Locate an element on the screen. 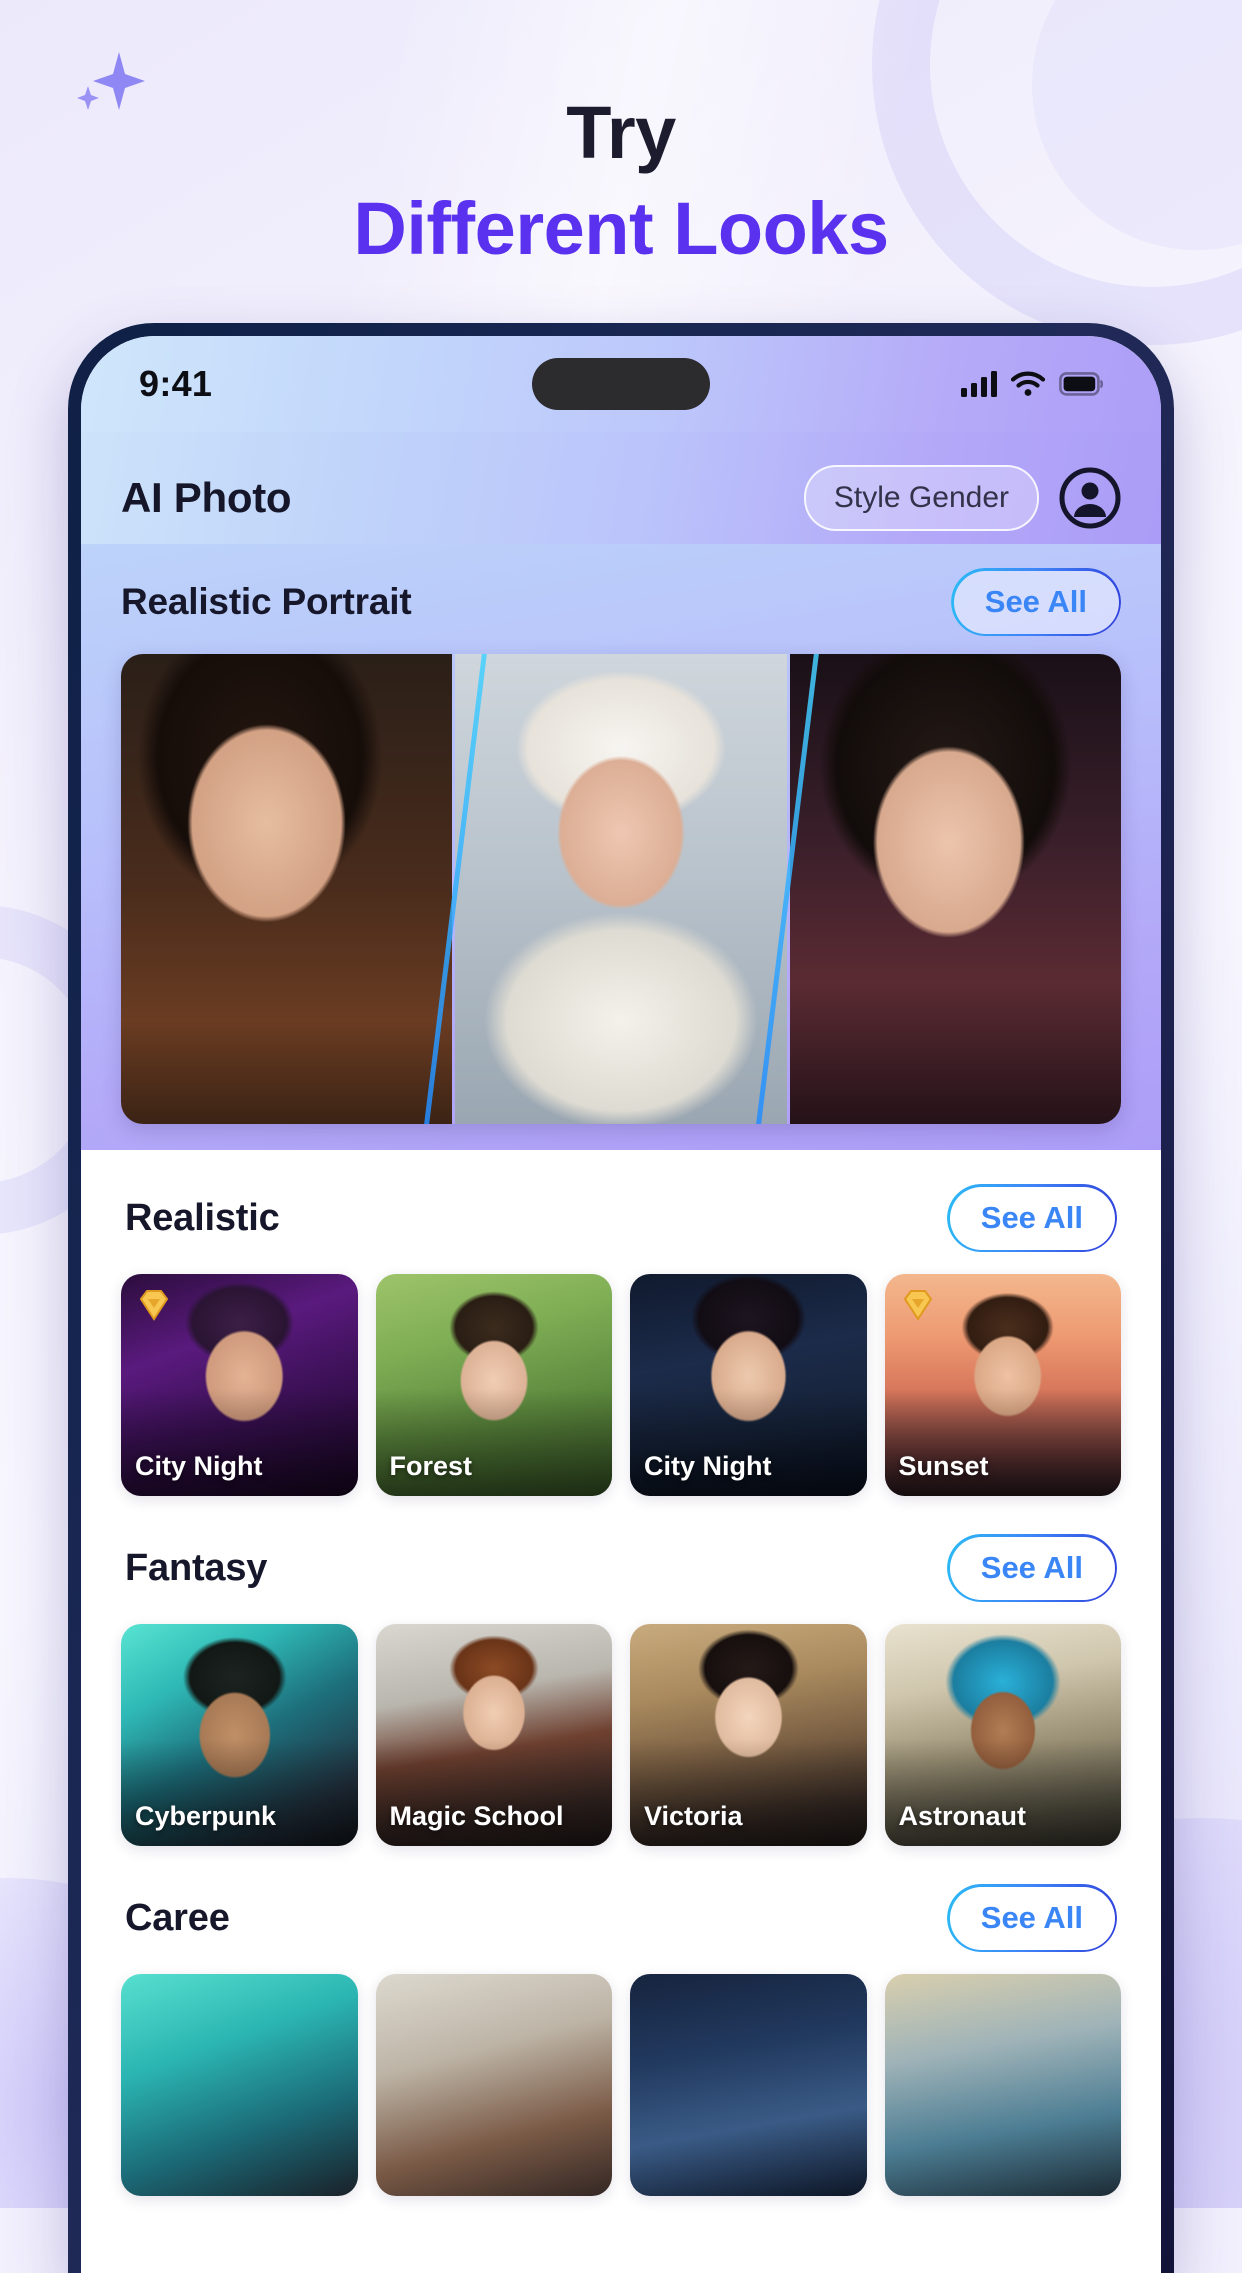 Image resolution: width=1242 pixels, height=2273 pixels. hero-pane-winter is located at coordinates (621, 889).